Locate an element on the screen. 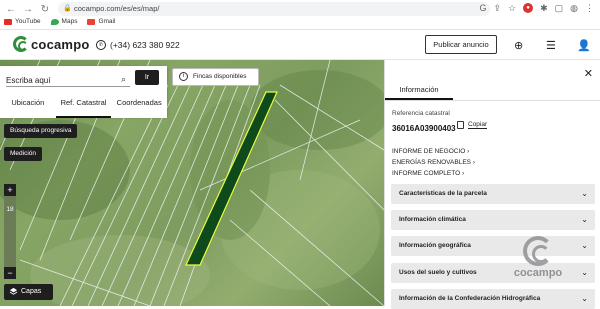  bookmark-maps: Maps is located at coordinates (63, 21).